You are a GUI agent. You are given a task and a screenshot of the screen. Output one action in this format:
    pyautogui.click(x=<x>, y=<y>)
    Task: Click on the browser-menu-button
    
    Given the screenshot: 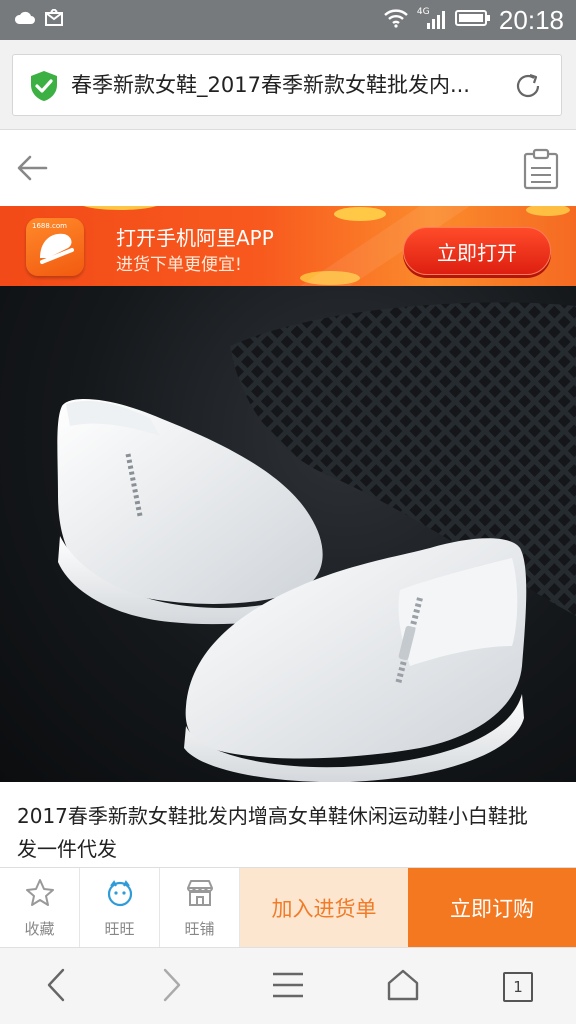 What is the action you would take?
    pyautogui.click(x=288, y=986)
    